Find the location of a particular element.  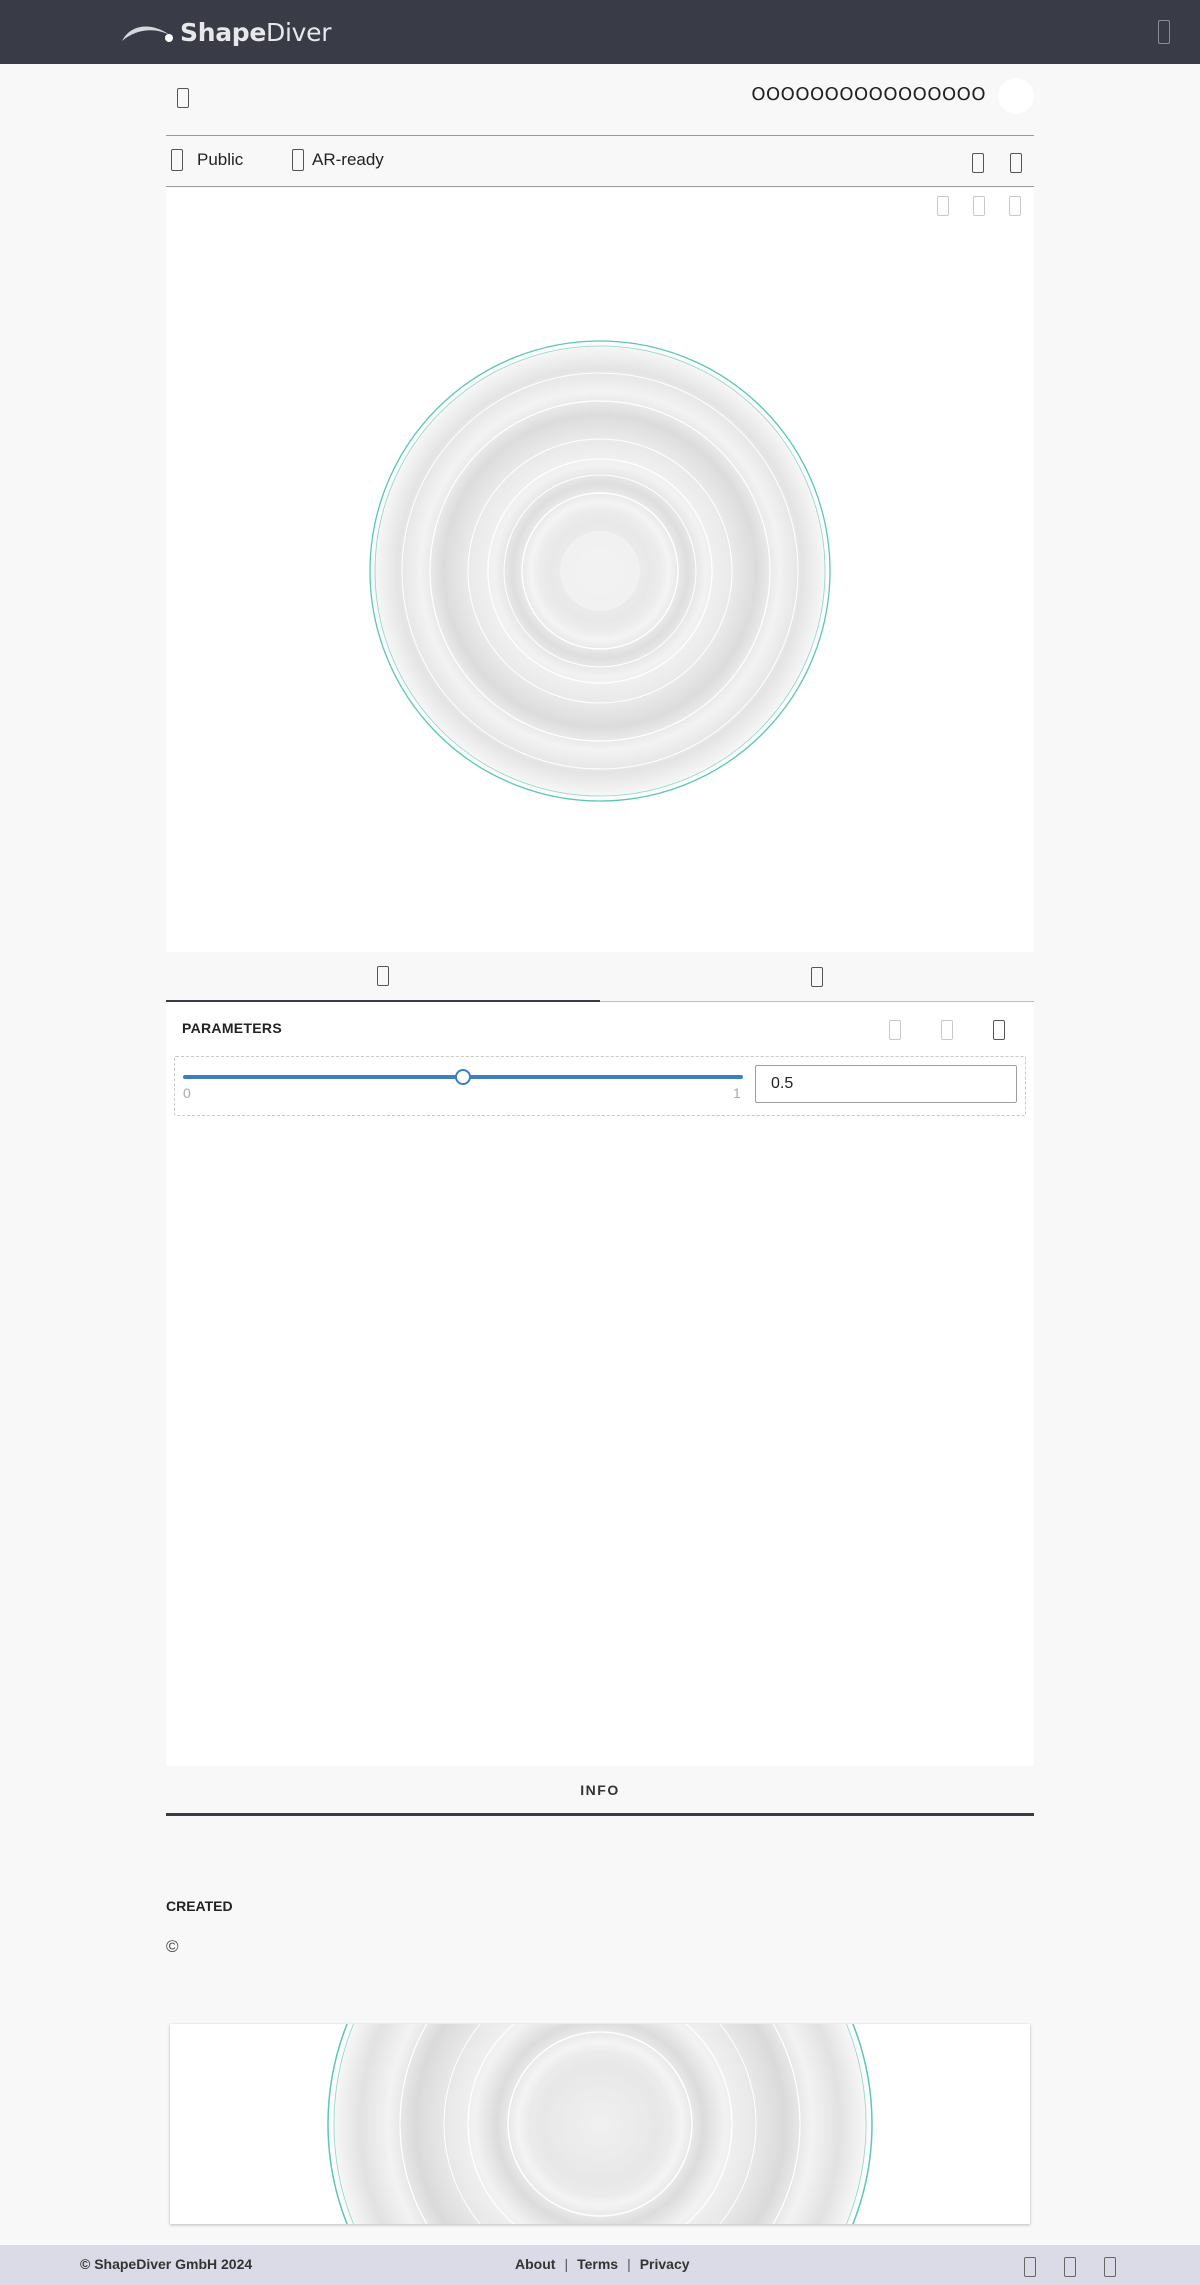

slider-thumb is located at coordinates (463, 1077).